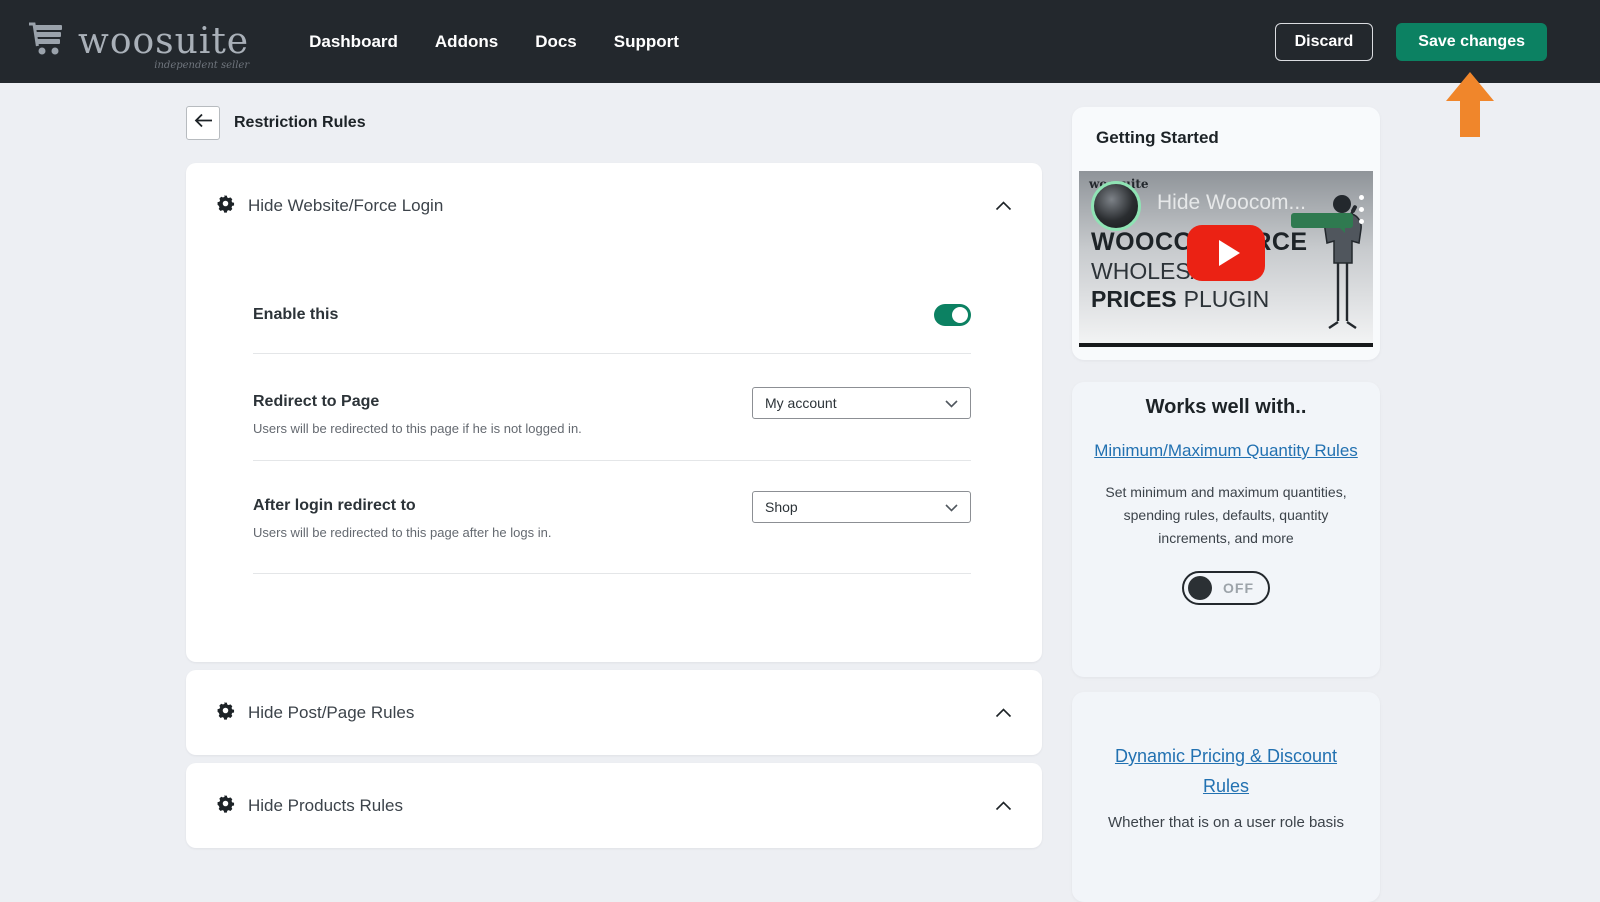 This screenshot has height=902, width=1600. What do you see at coordinates (801, 403) in the screenshot?
I see `select-value: My account` at bounding box center [801, 403].